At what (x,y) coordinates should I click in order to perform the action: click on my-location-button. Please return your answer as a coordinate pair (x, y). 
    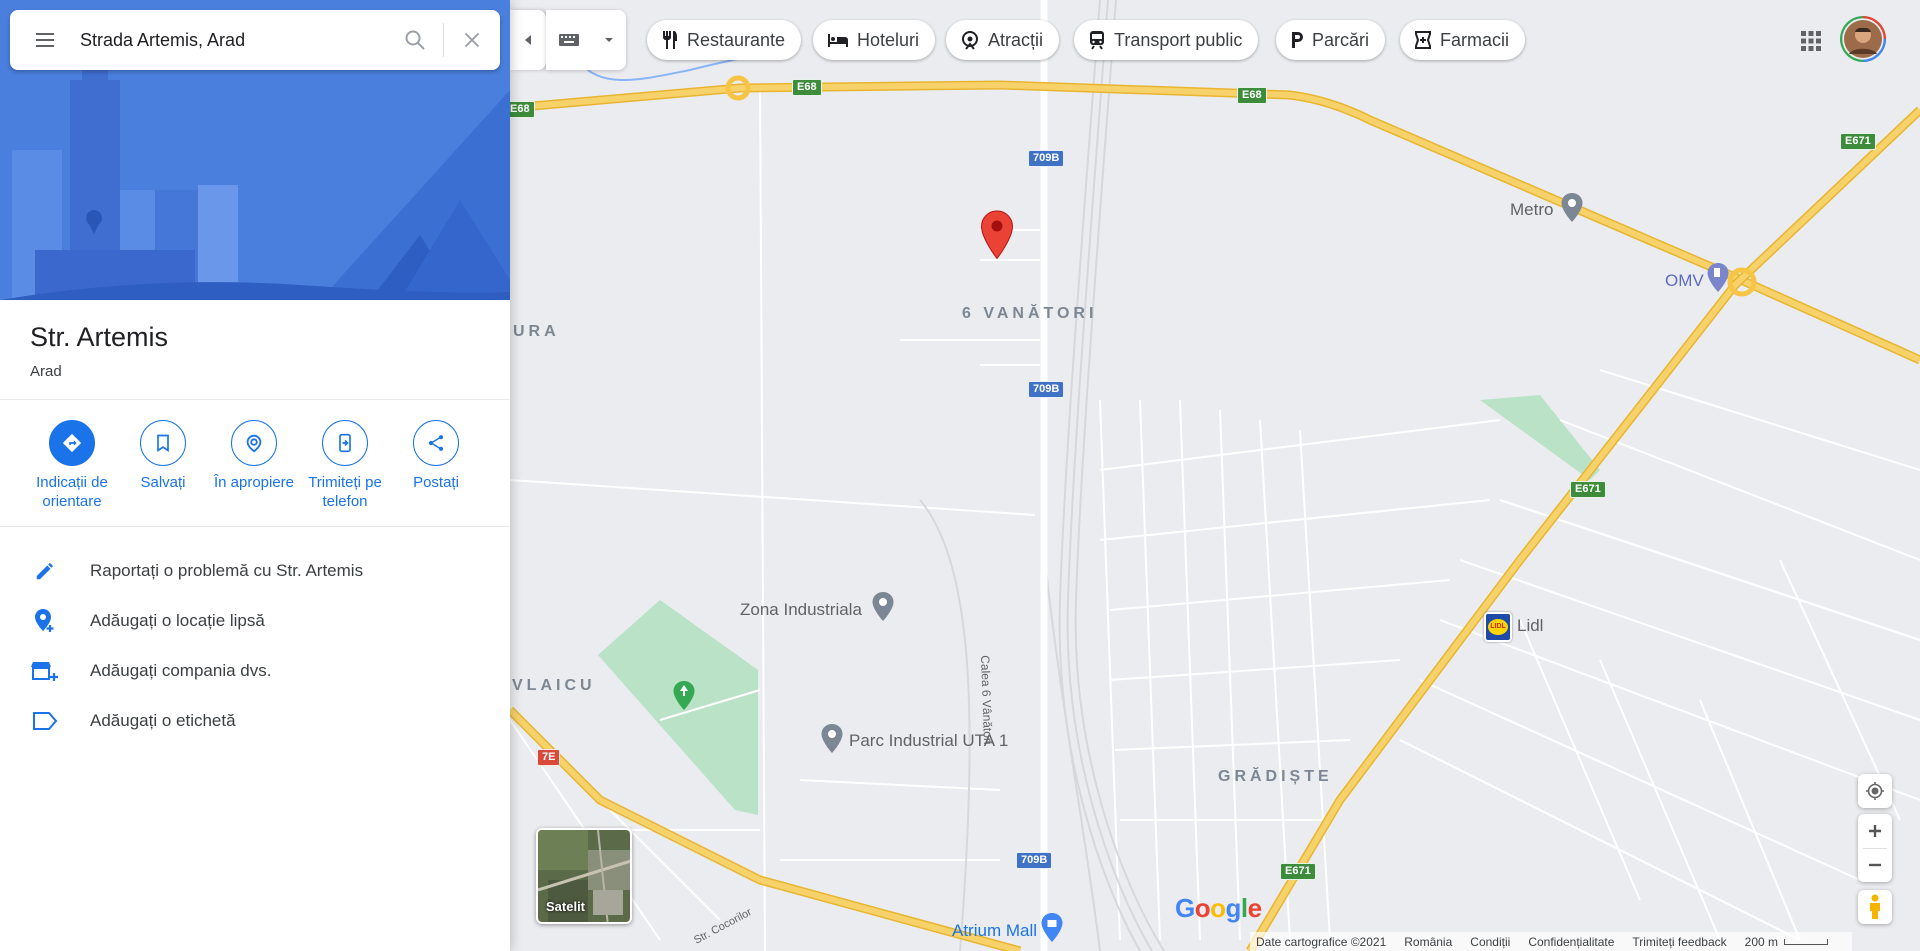
    Looking at the image, I should click on (1875, 791).